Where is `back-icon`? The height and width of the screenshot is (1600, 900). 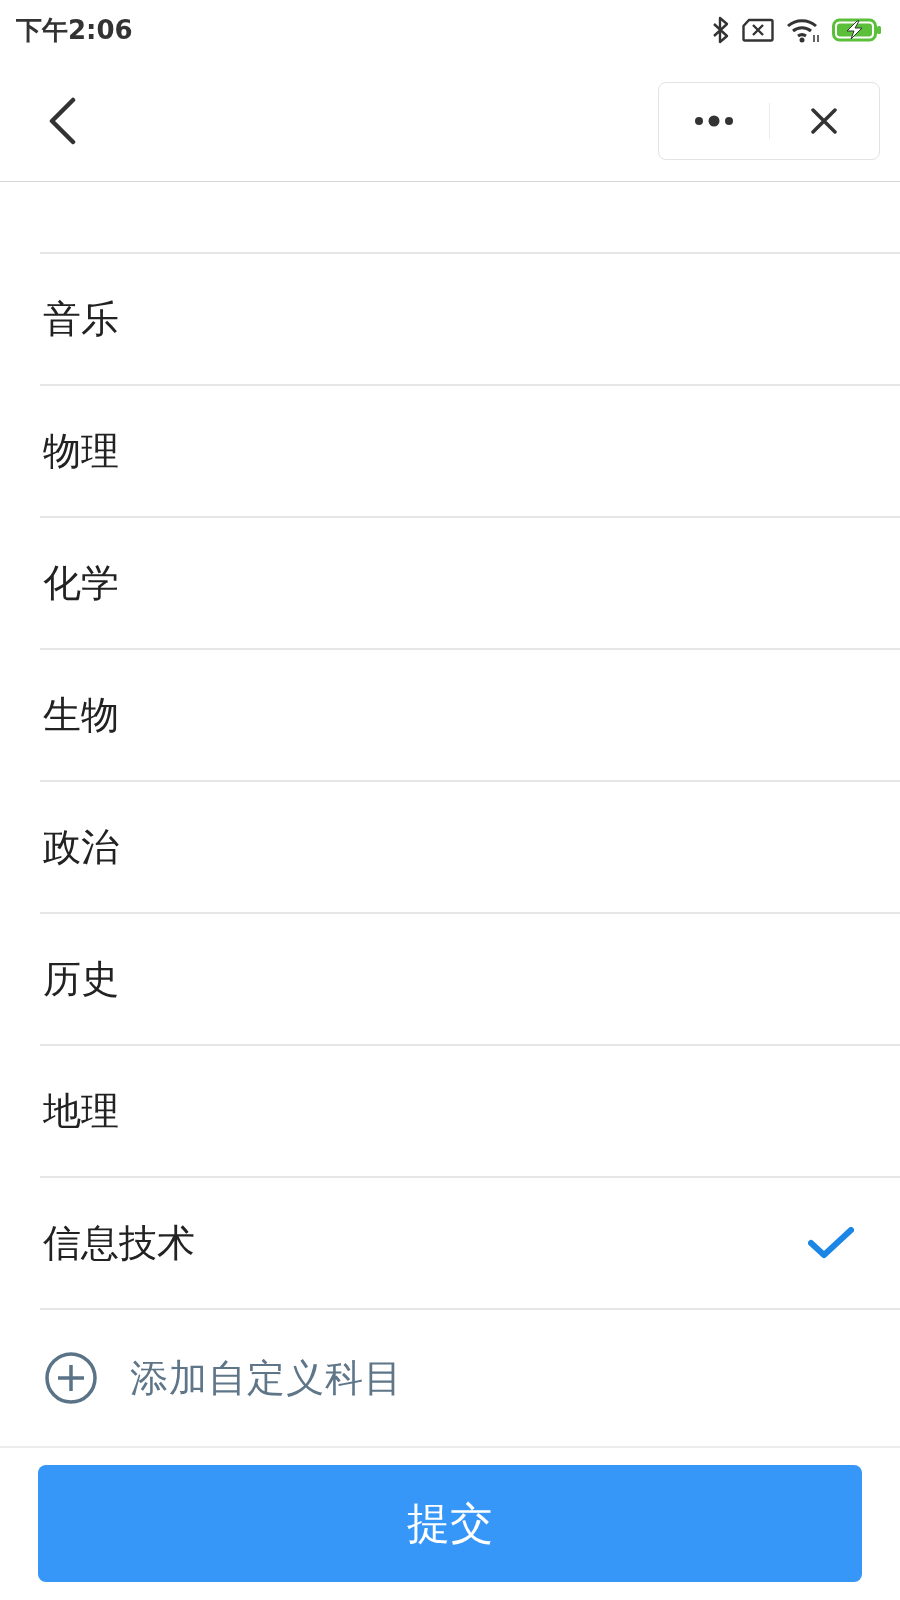
back-icon is located at coordinates (62, 120).